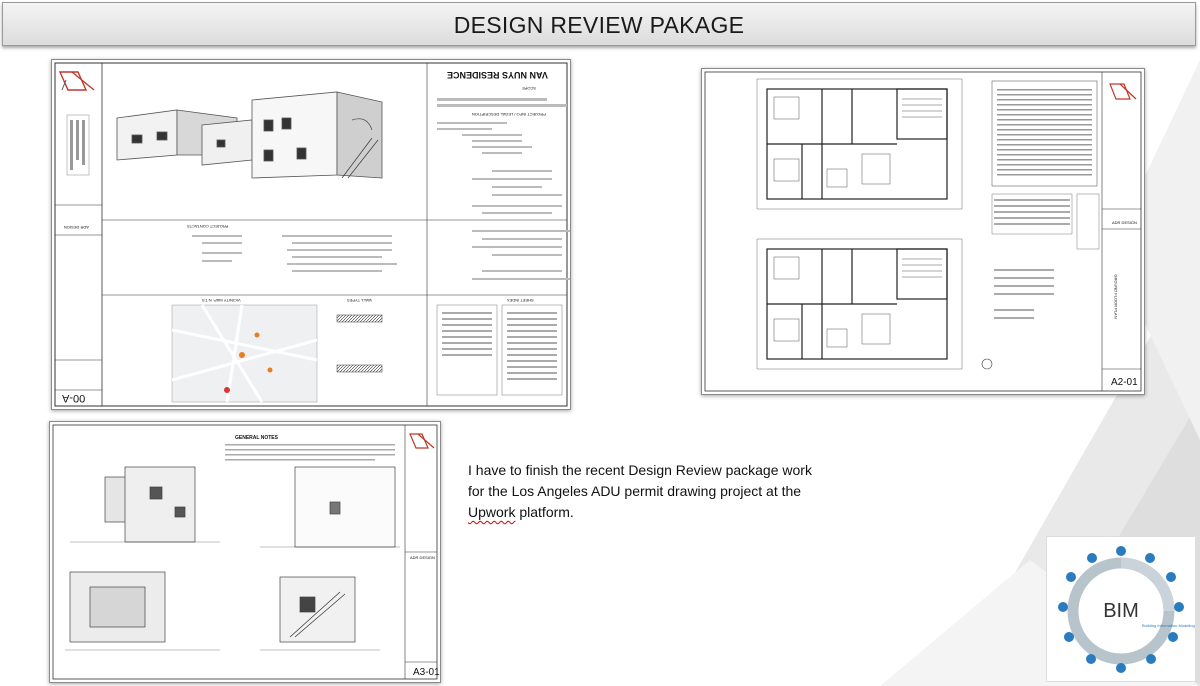  What do you see at coordinates (1116, 296) in the screenshot?
I see `floor-plan-side-title: GROUND FLOOR PLAN` at bounding box center [1116, 296].